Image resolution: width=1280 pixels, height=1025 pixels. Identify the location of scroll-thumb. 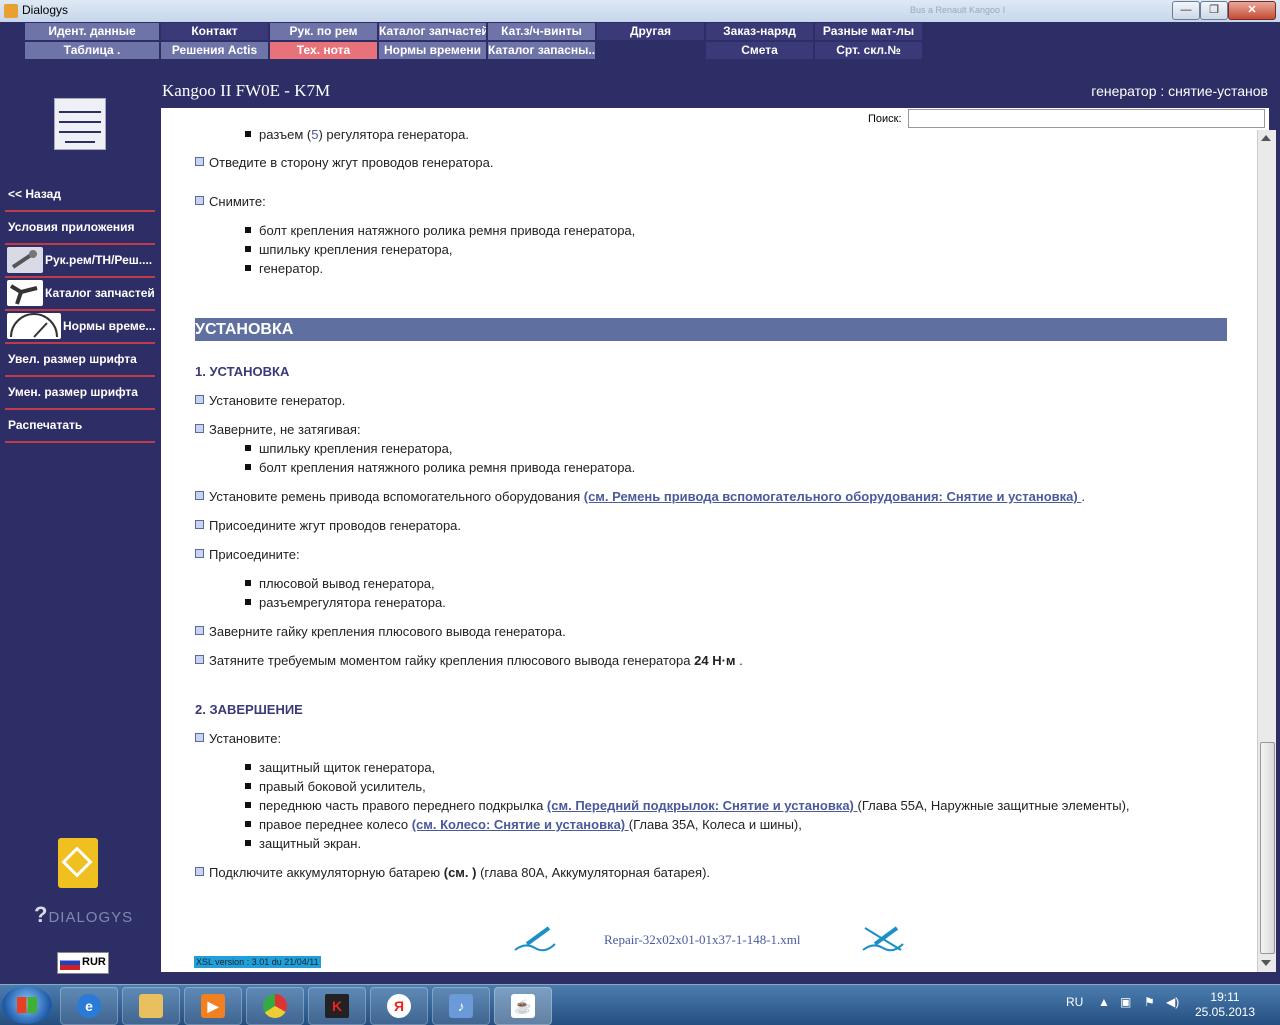
(1267, 848).